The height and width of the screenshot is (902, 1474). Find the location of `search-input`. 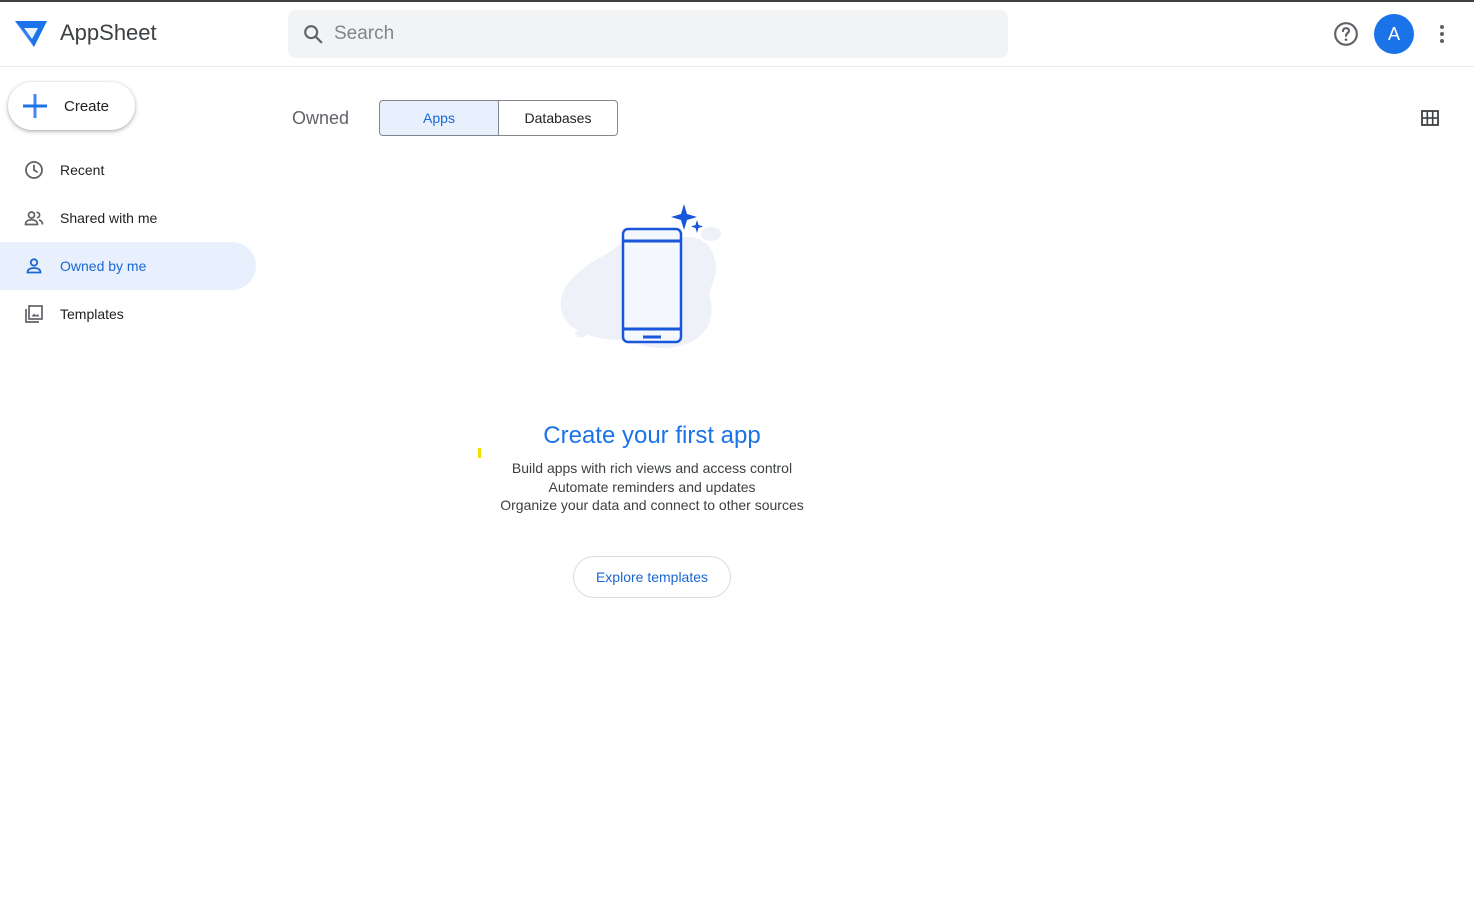

search-input is located at coordinates (664, 34).